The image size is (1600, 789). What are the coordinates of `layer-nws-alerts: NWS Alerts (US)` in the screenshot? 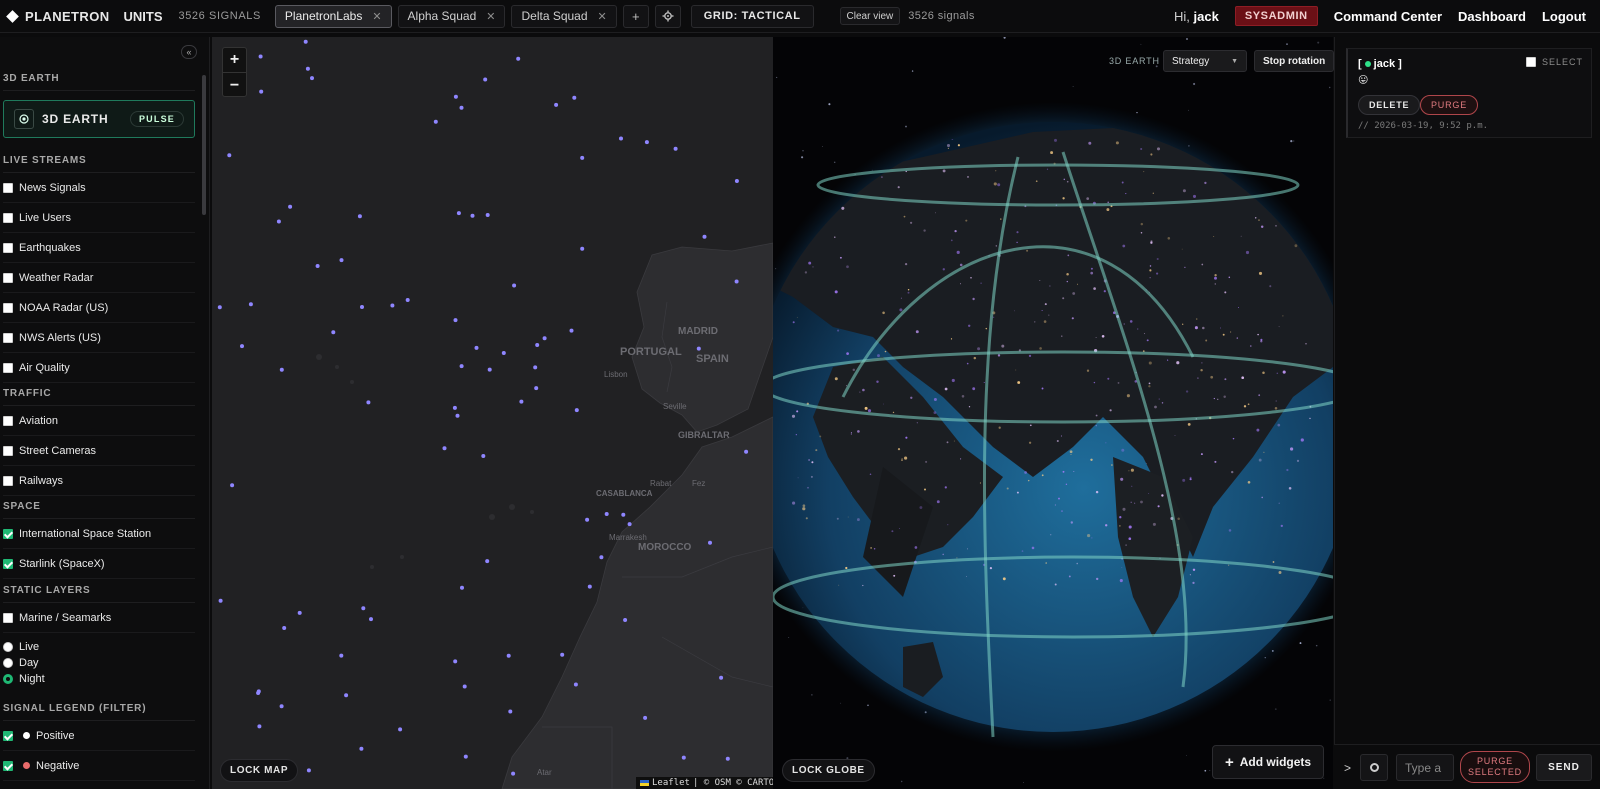 It's located at (99, 338).